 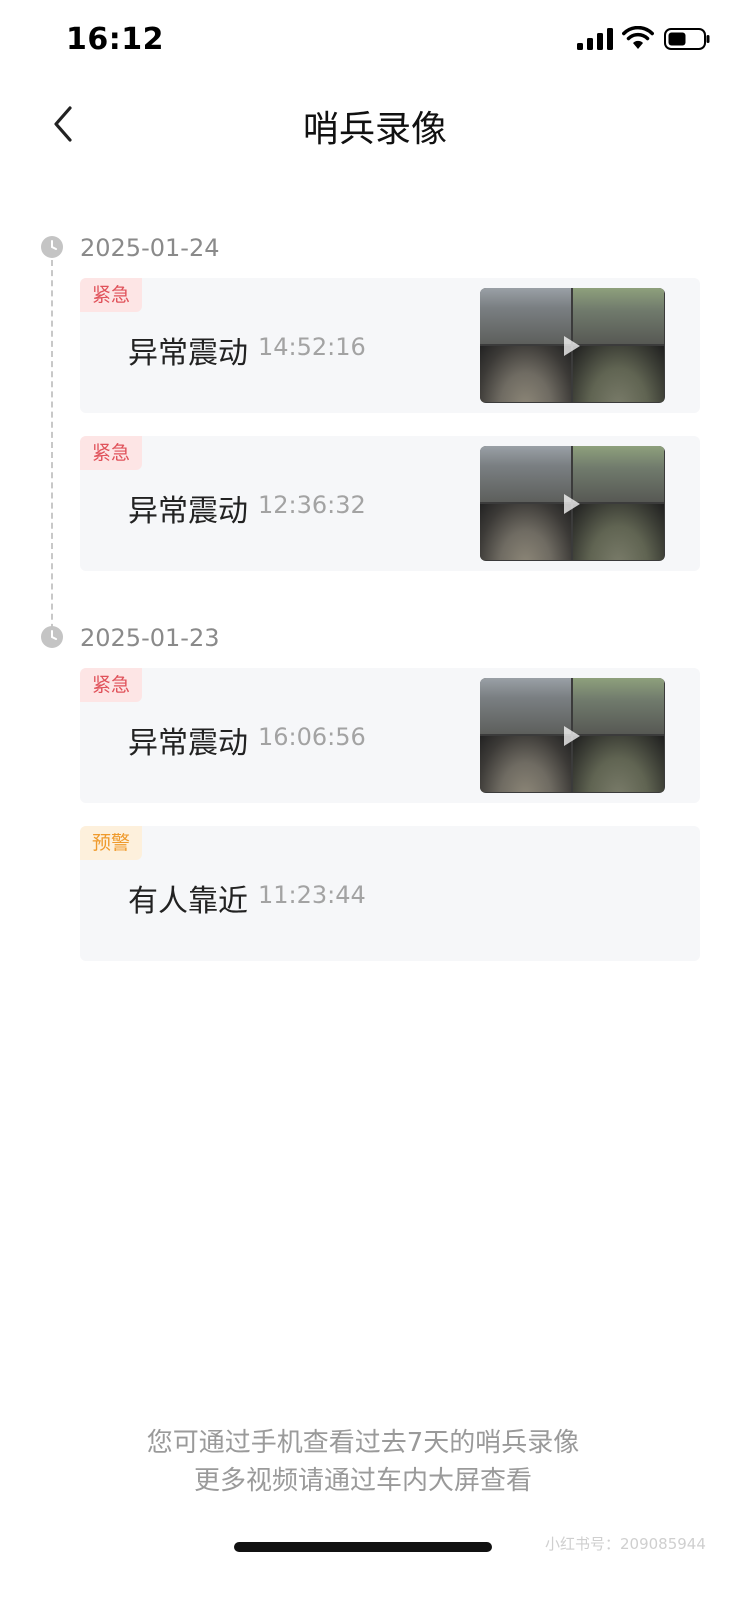 What do you see at coordinates (390, 503) in the screenshot?
I see `event-card: 紧急 异常震动 12:36:32` at bounding box center [390, 503].